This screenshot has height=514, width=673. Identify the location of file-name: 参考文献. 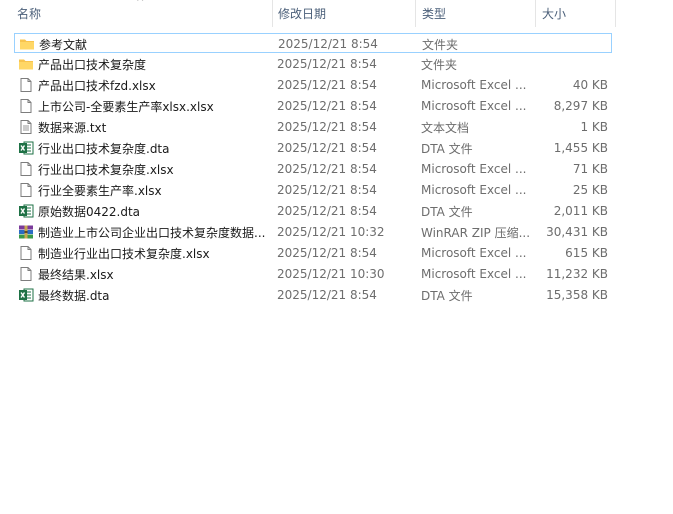
(63, 44).